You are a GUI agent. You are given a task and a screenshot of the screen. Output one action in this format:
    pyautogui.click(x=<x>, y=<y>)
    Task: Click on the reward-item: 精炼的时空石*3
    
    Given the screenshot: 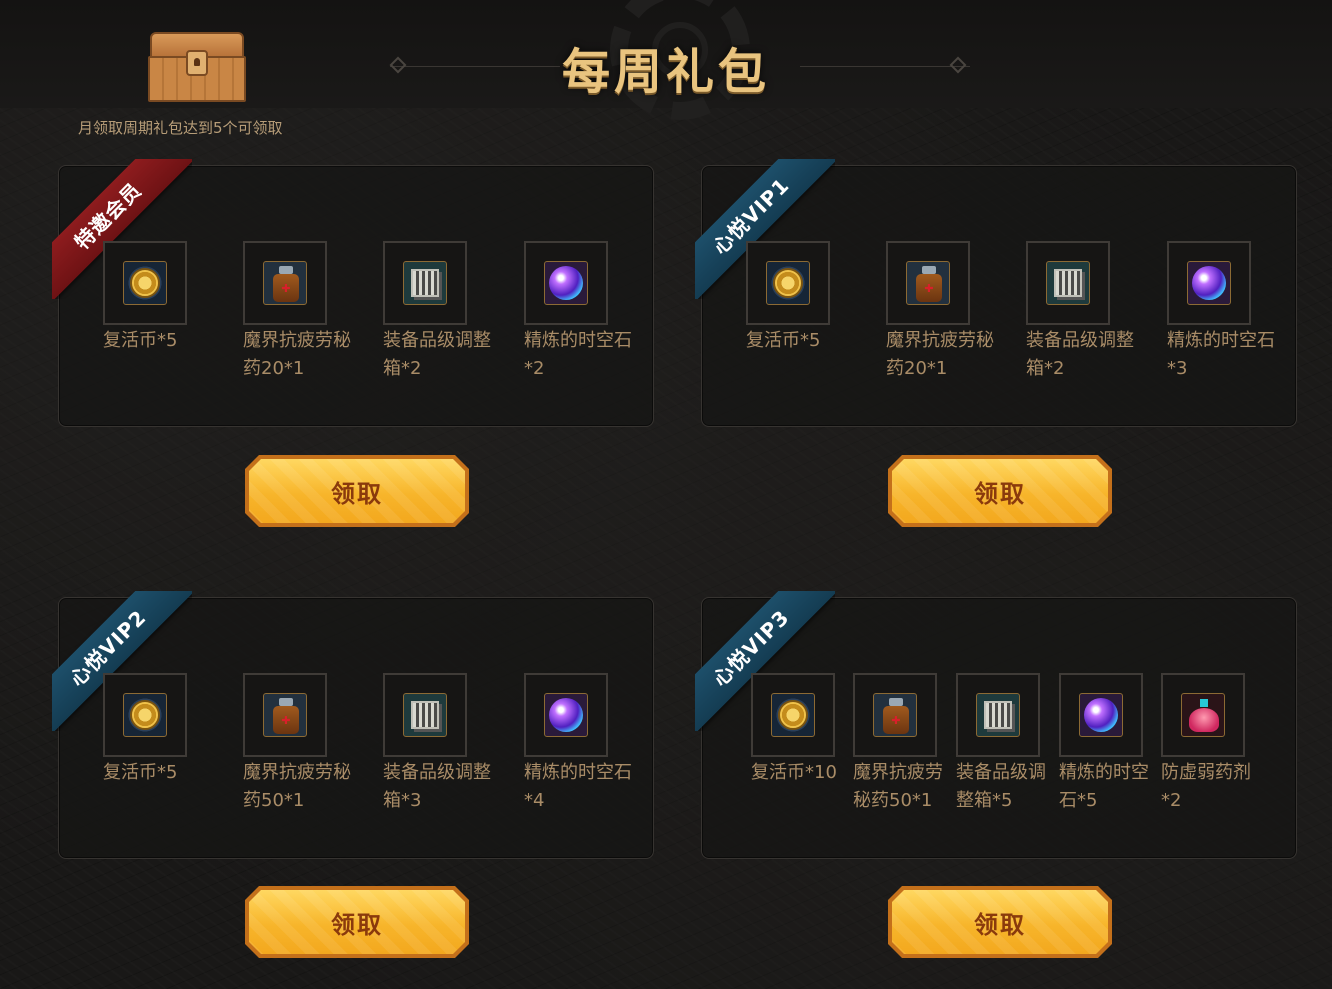 What is the action you would take?
    pyautogui.click(x=1223, y=312)
    